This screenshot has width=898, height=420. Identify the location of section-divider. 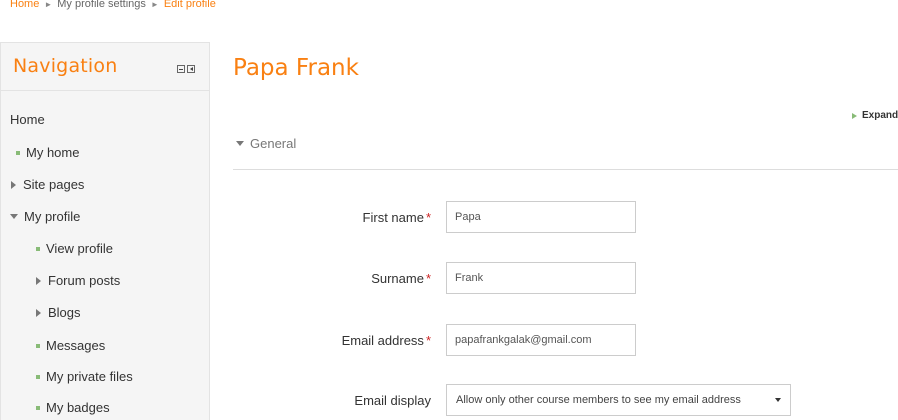
(565, 169).